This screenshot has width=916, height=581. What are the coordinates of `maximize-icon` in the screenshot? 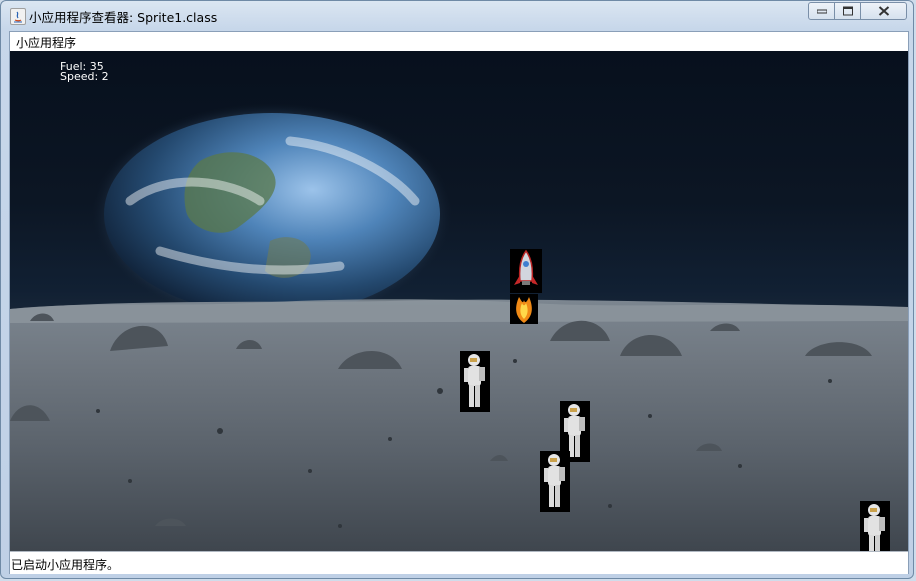 It's located at (847, 11).